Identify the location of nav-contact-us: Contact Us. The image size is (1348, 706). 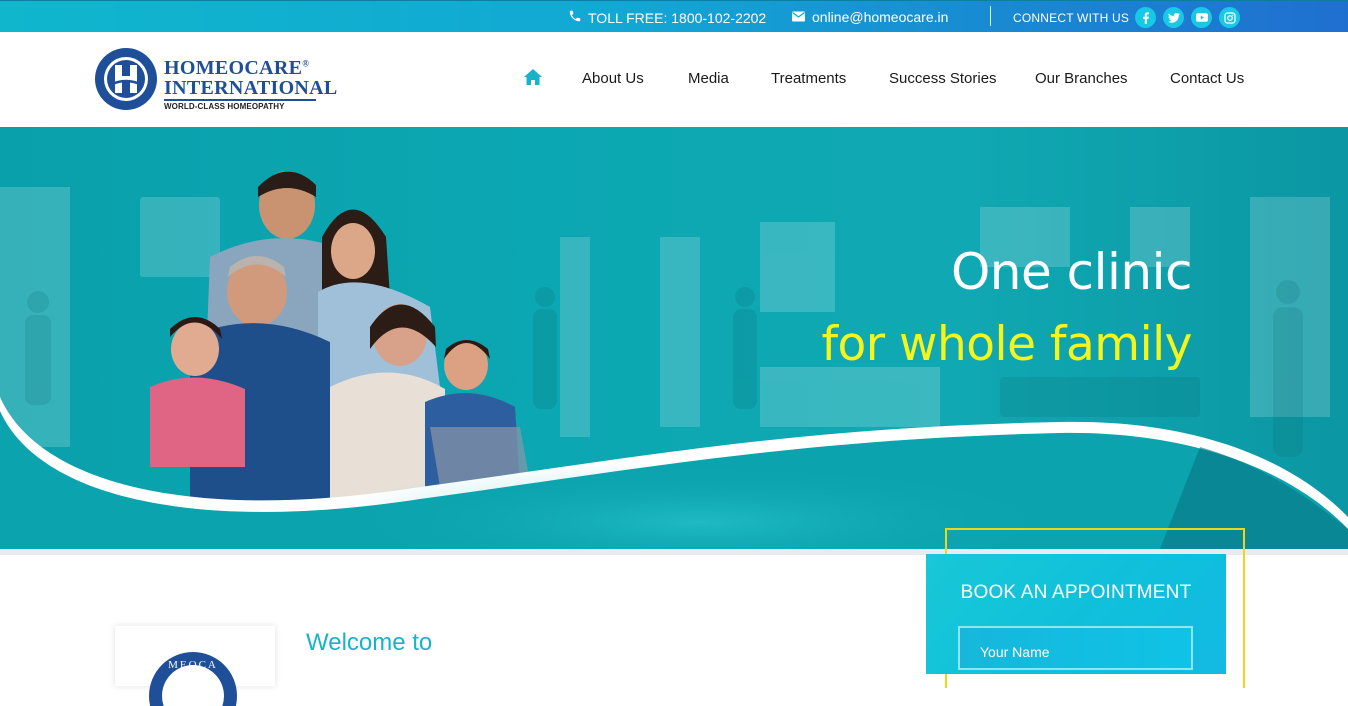
(1207, 78).